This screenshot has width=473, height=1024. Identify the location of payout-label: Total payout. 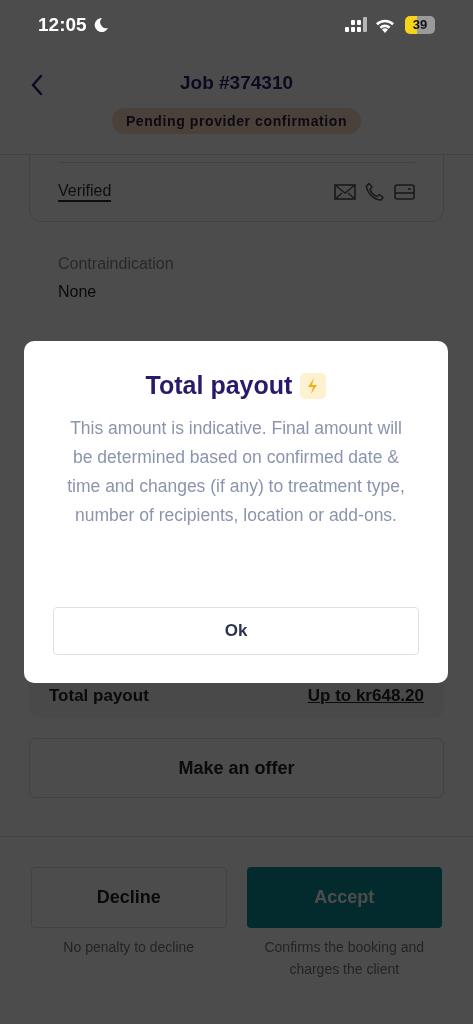
(99, 696).